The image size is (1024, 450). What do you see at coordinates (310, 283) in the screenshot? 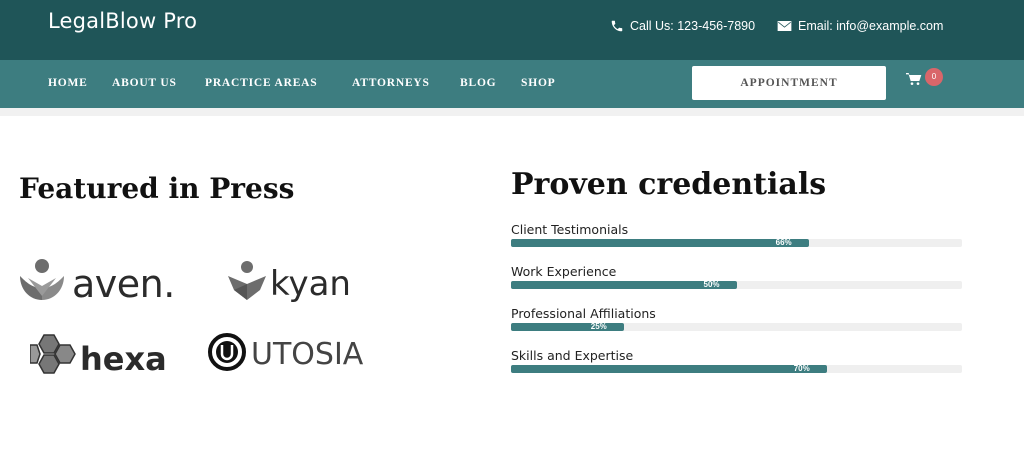
I see `kyan-logo-text: kyan` at bounding box center [310, 283].